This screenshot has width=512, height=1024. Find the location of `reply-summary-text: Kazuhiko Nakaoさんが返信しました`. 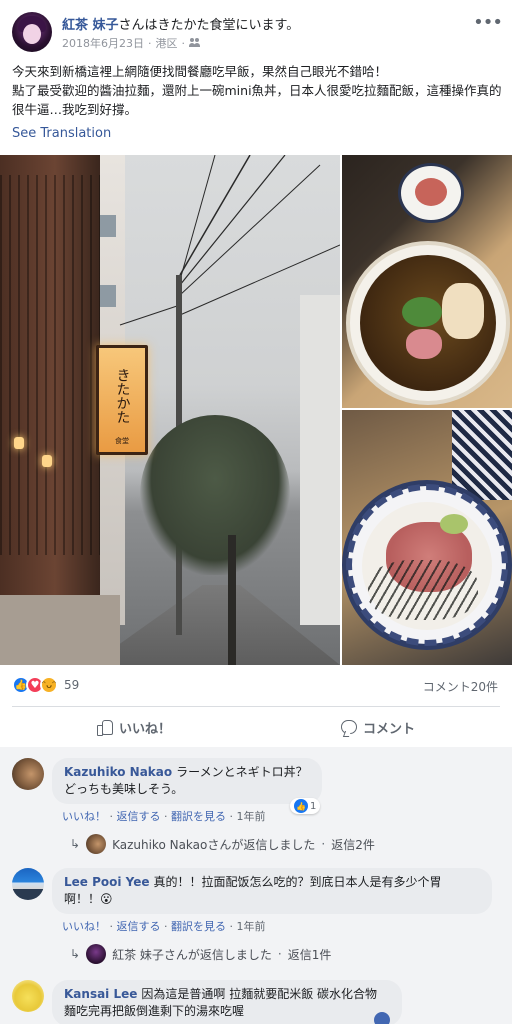

reply-summary-text: Kazuhiko Nakaoさんが返信しました is located at coordinates (214, 844).